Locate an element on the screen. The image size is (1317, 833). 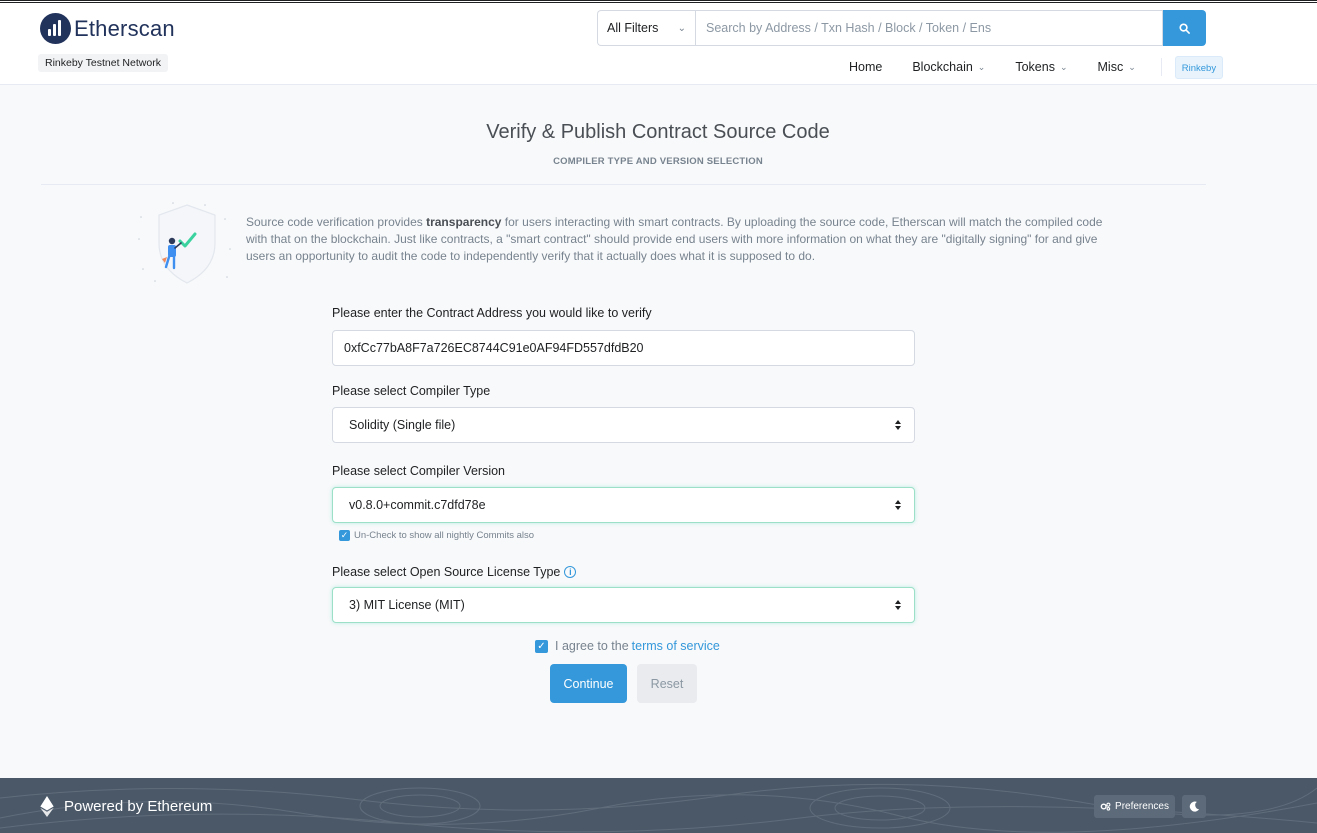
compiler-version-value: v0.8.0+commit.c7dfd78e is located at coordinates (417, 505).